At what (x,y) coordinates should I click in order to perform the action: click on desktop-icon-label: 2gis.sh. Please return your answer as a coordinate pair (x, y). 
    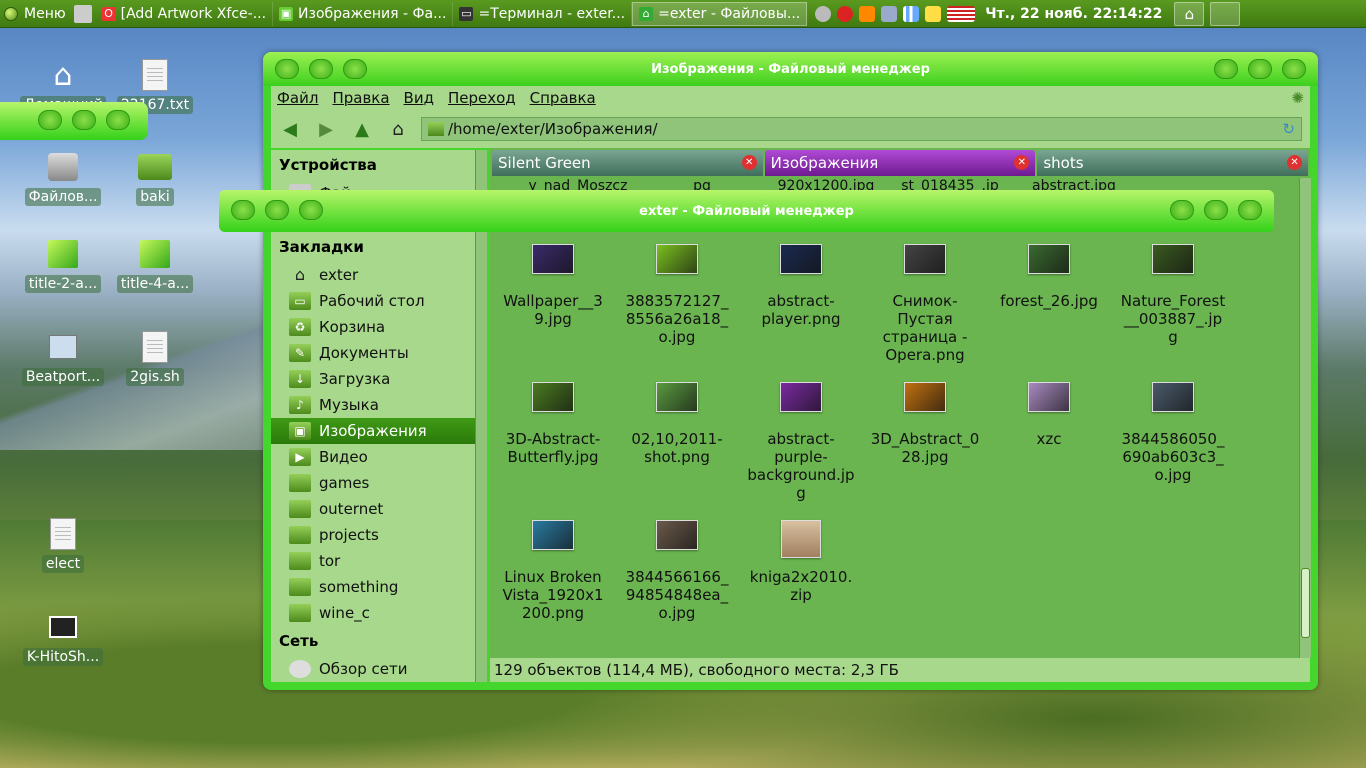
    Looking at the image, I should click on (155, 377).